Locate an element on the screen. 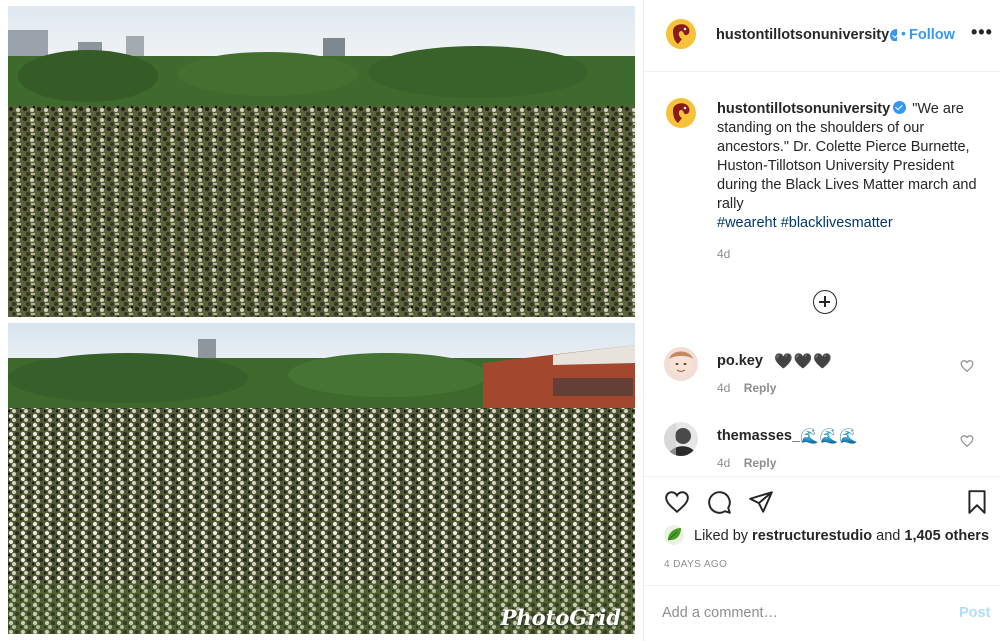 This screenshot has height=641, width=1000. post-date: 4 DAYS AGO is located at coordinates (695, 564).